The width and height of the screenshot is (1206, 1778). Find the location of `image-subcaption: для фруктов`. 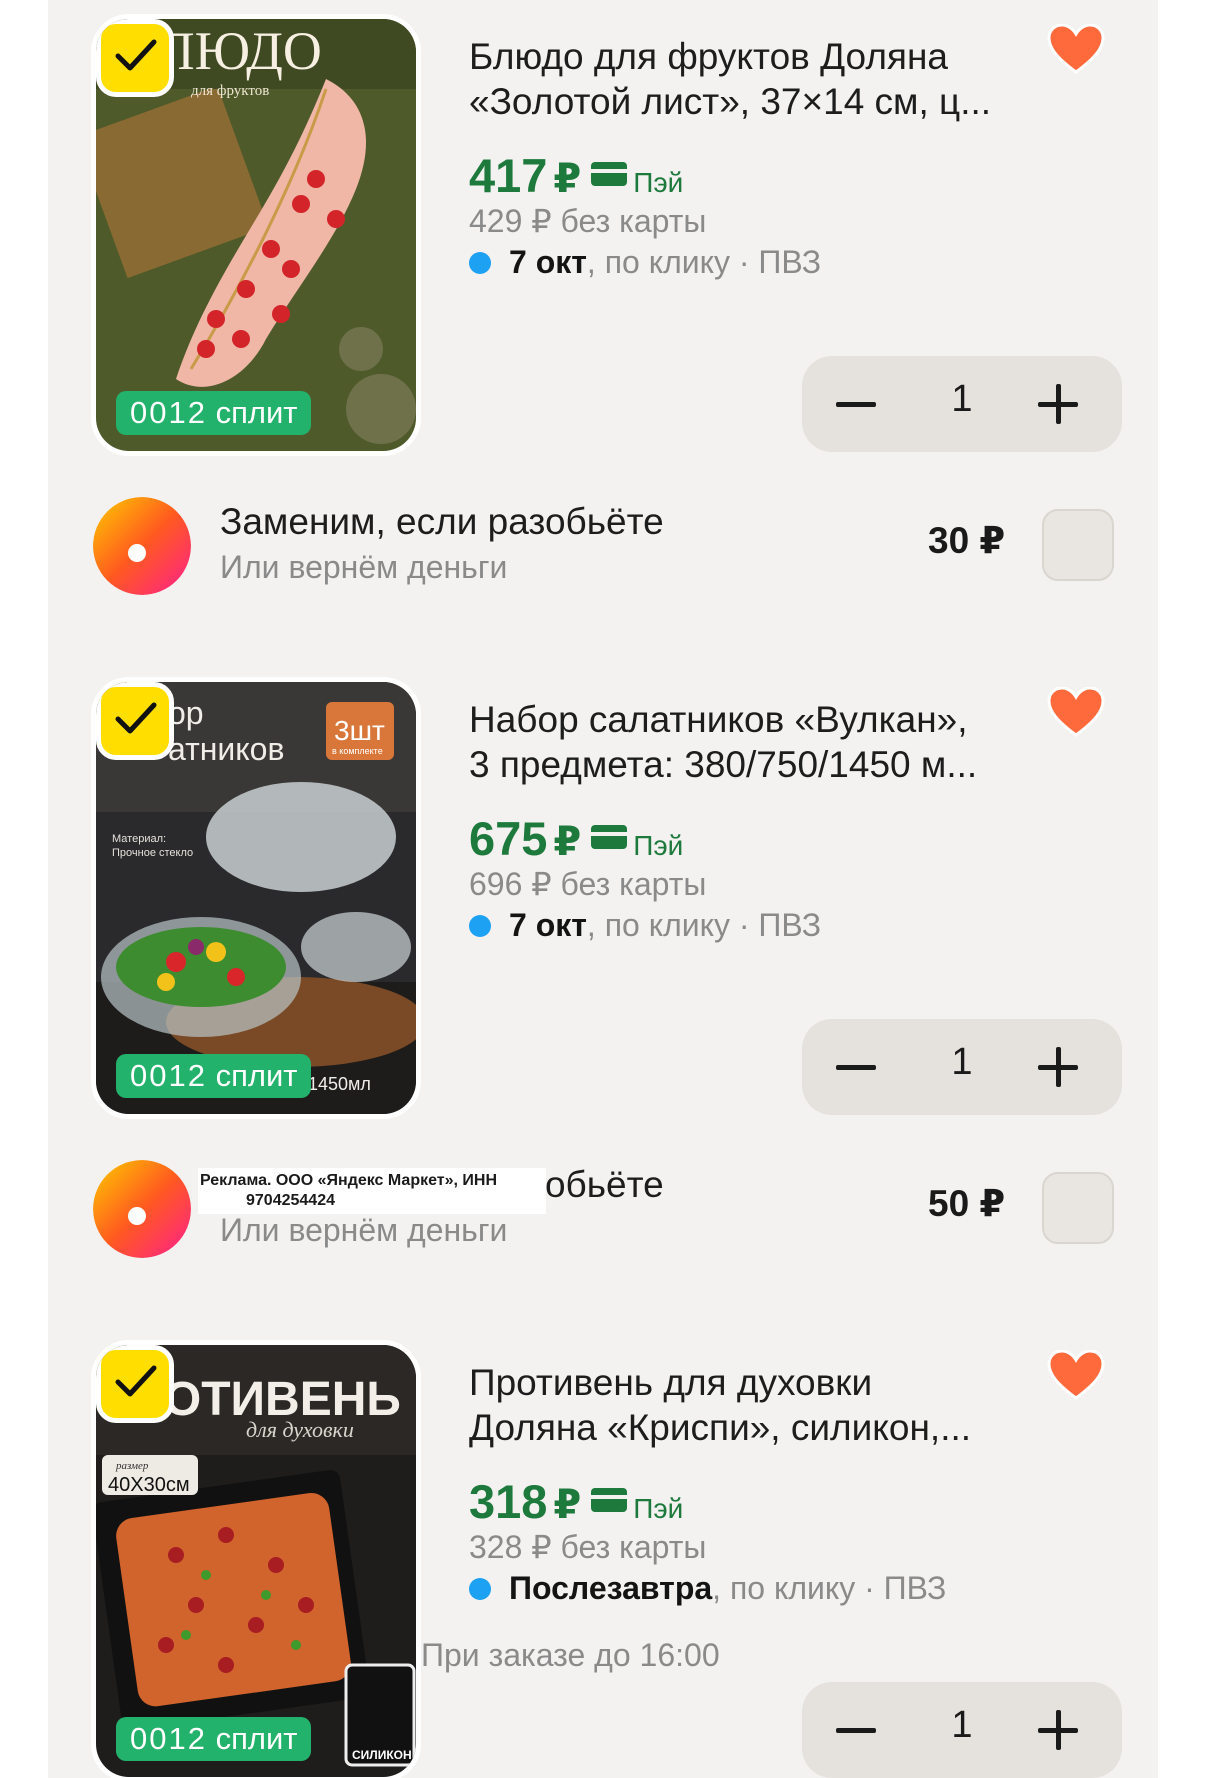

image-subcaption: для фруктов is located at coordinates (230, 91).